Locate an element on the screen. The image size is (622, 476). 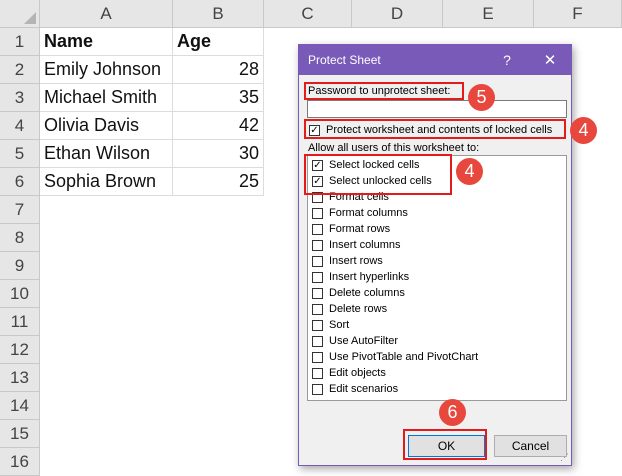
select-all-icon is located at coordinates (30, 18).